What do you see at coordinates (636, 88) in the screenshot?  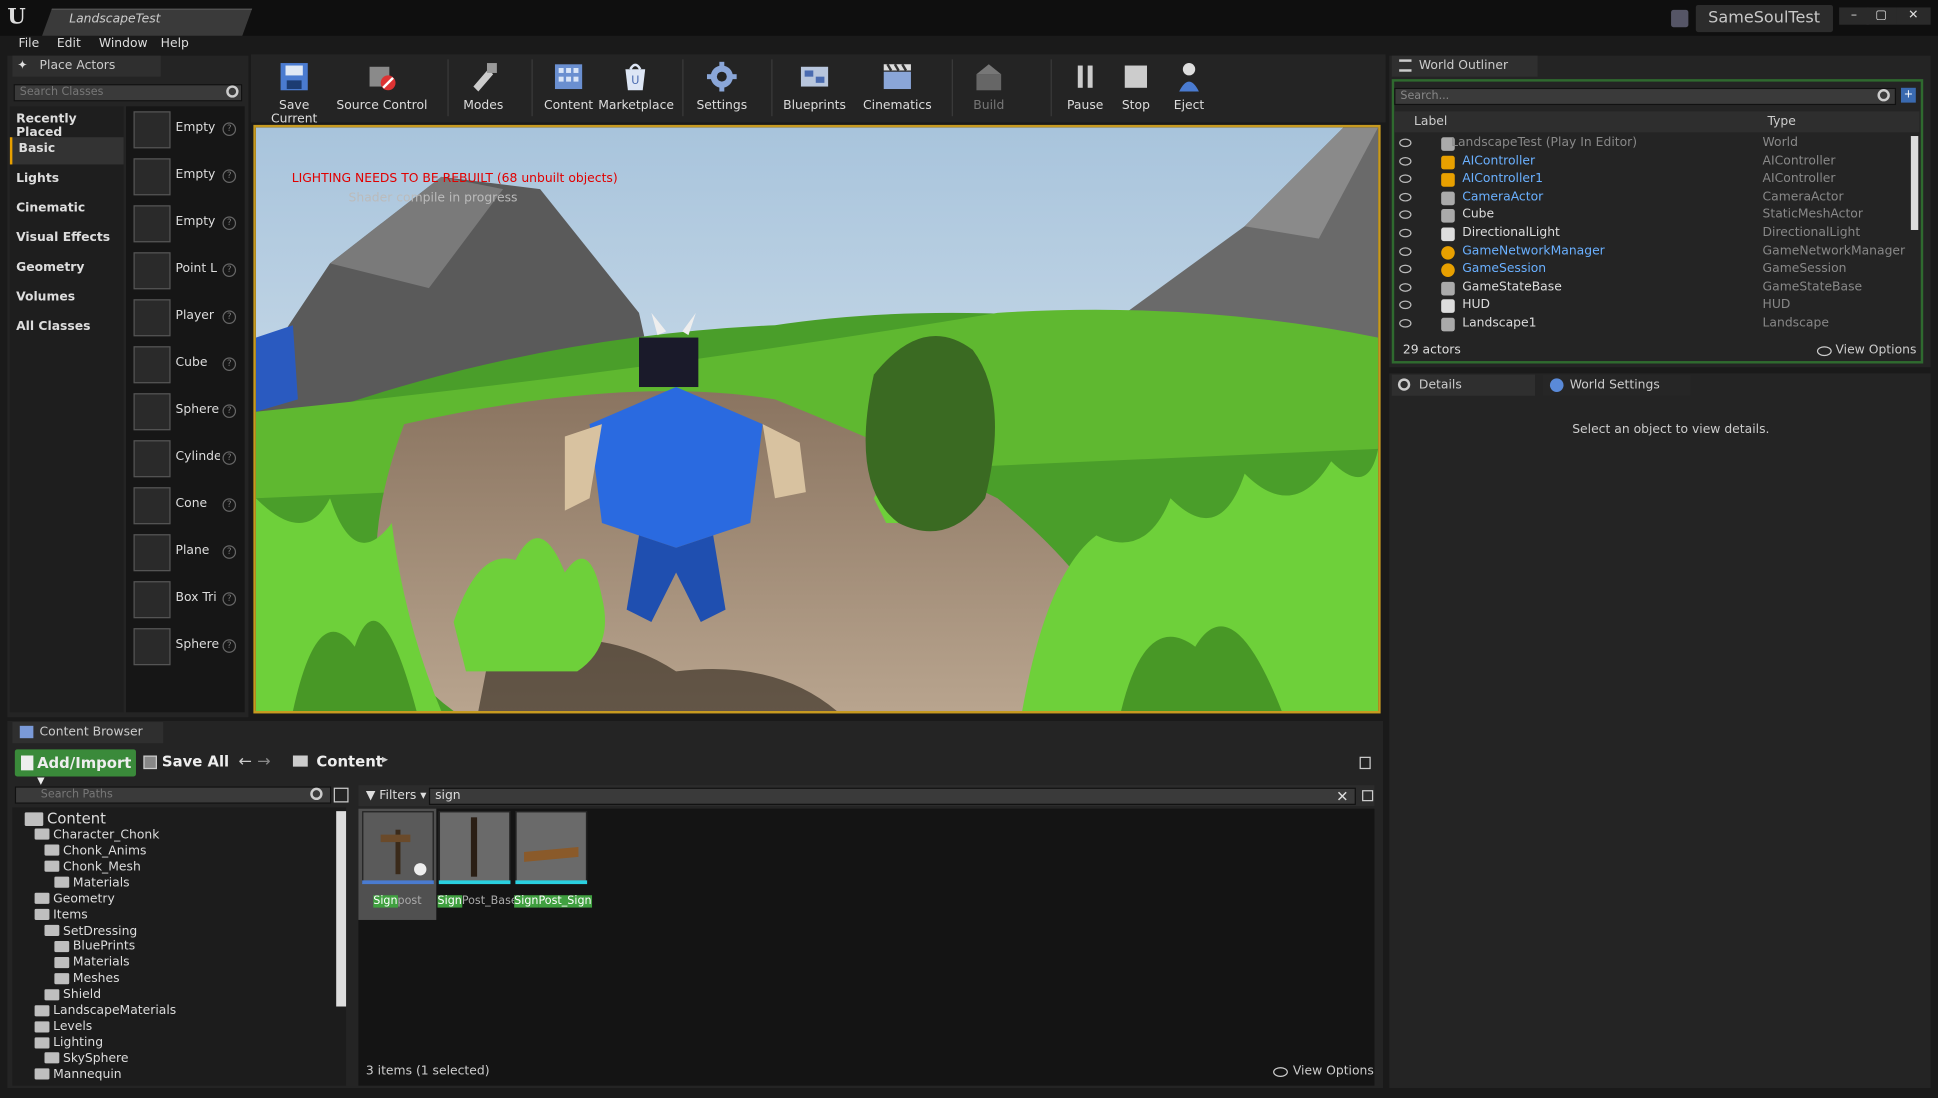 I see `marketplace-button: U Marketplace` at bounding box center [636, 88].